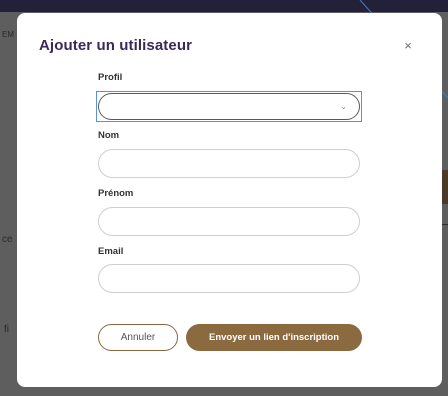 The image size is (448, 396). What do you see at coordinates (343, 106) in the screenshot?
I see `chevron-down-icon: ⌄` at bounding box center [343, 106].